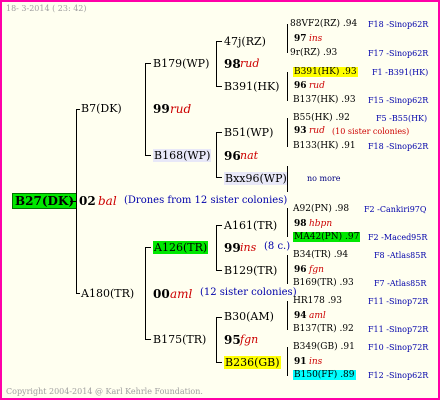 This screenshot has width=440, height=400. I want to click on queen-b30: B30(AM), so click(249, 316).